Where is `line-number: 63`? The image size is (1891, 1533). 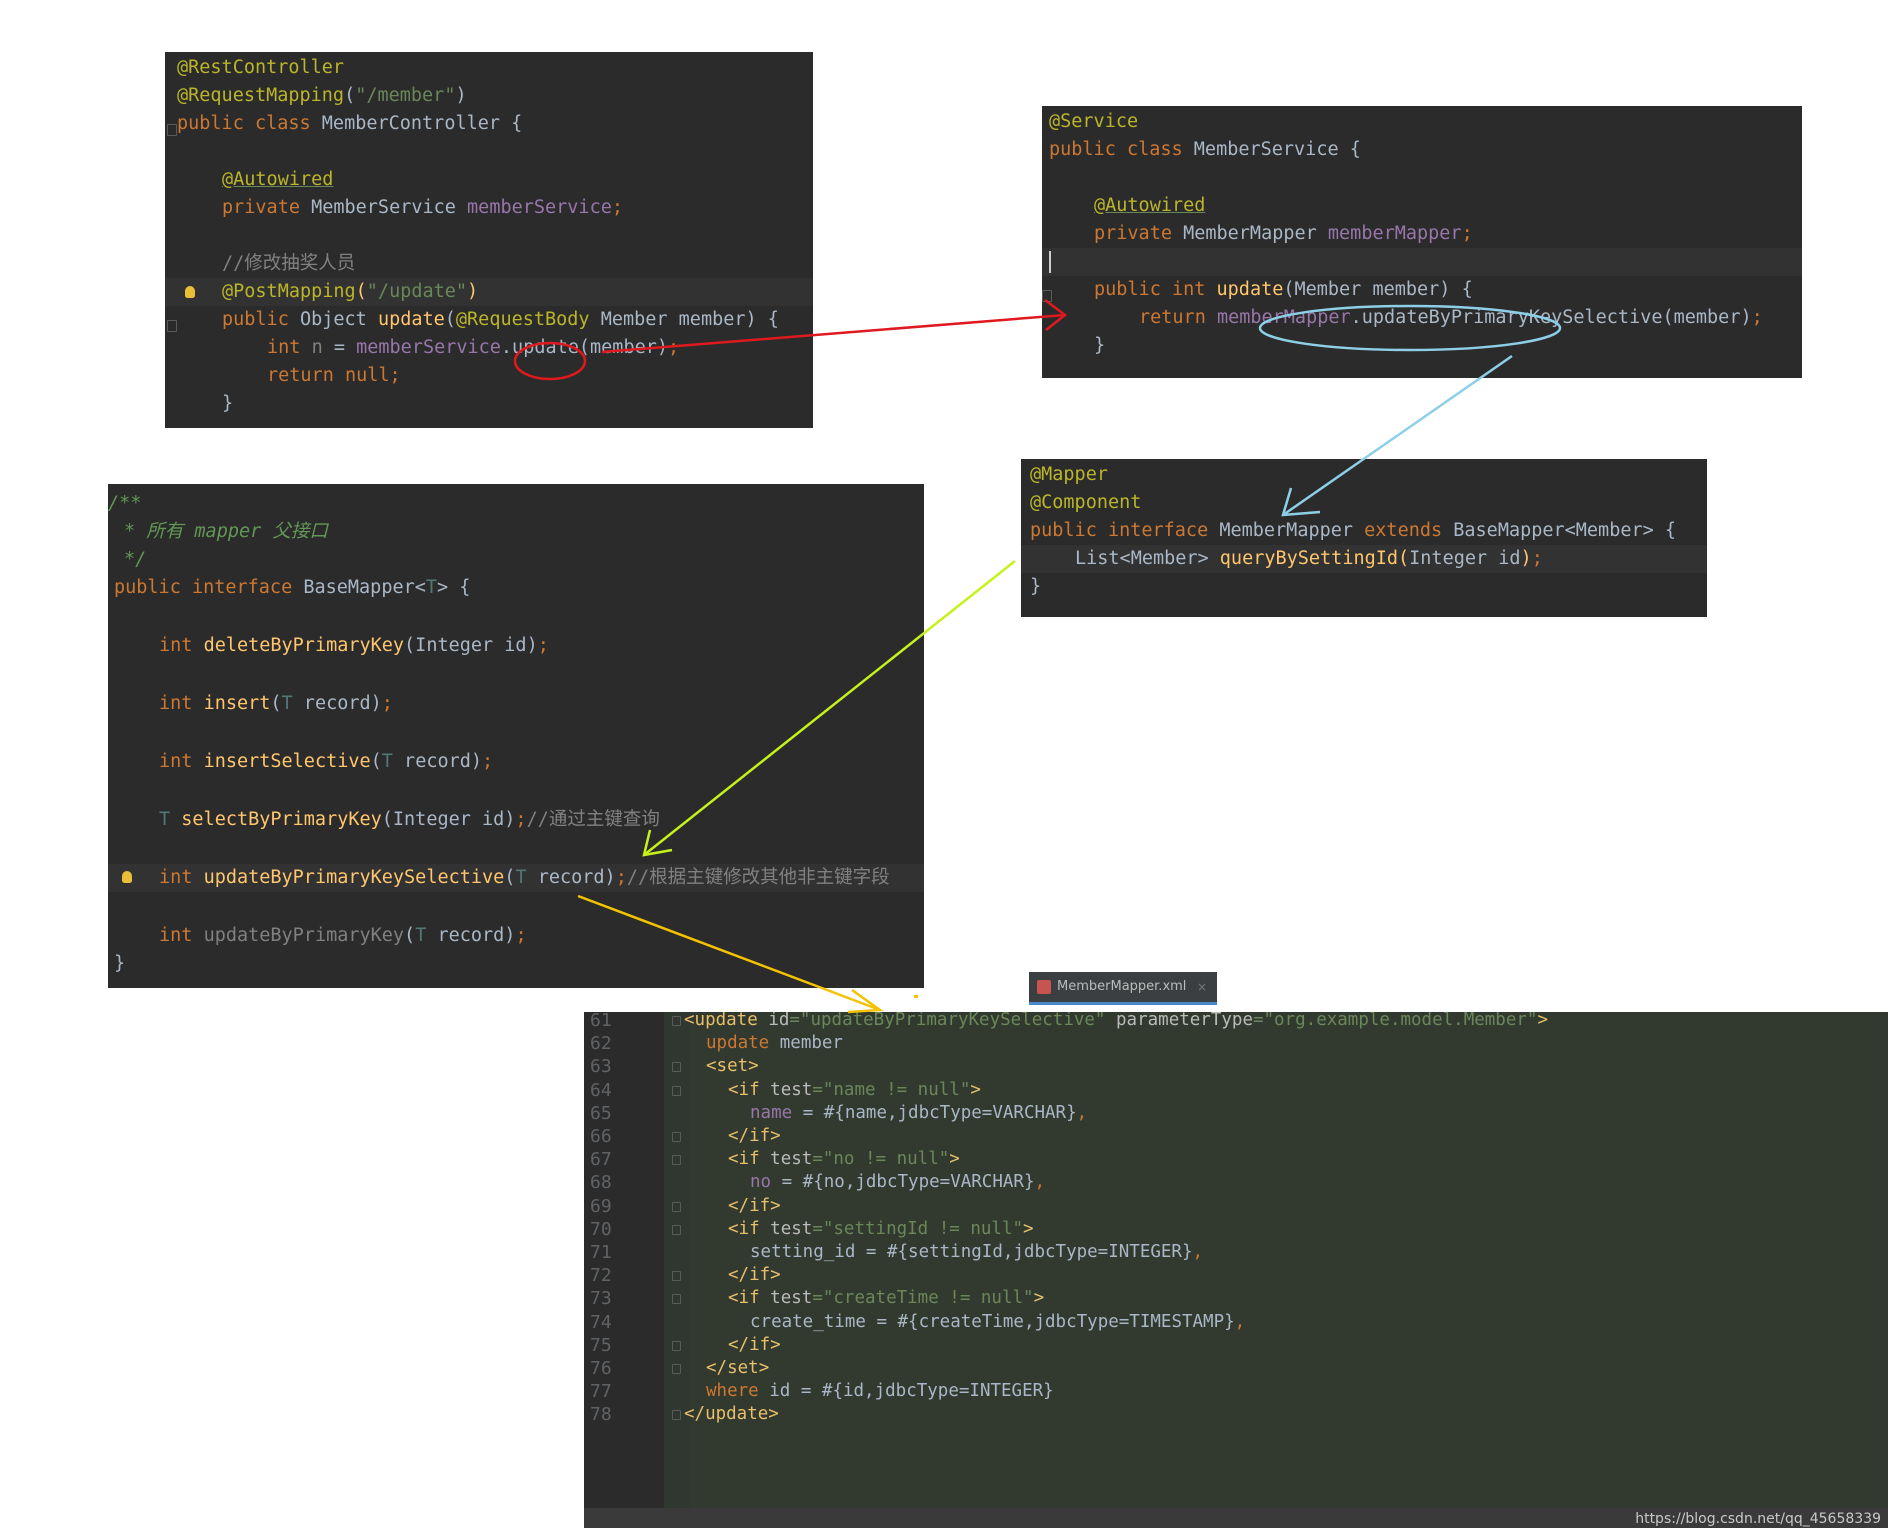 line-number: 63 is located at coordinates (601, 1067).